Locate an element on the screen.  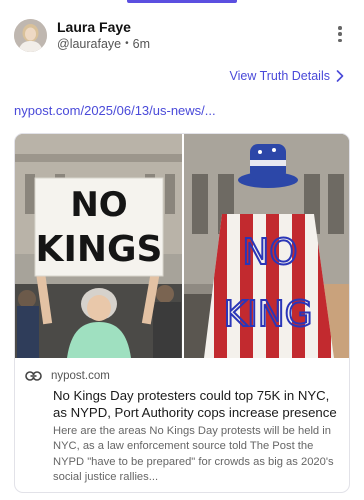
more-options-button is located at coordinates (340, 34).